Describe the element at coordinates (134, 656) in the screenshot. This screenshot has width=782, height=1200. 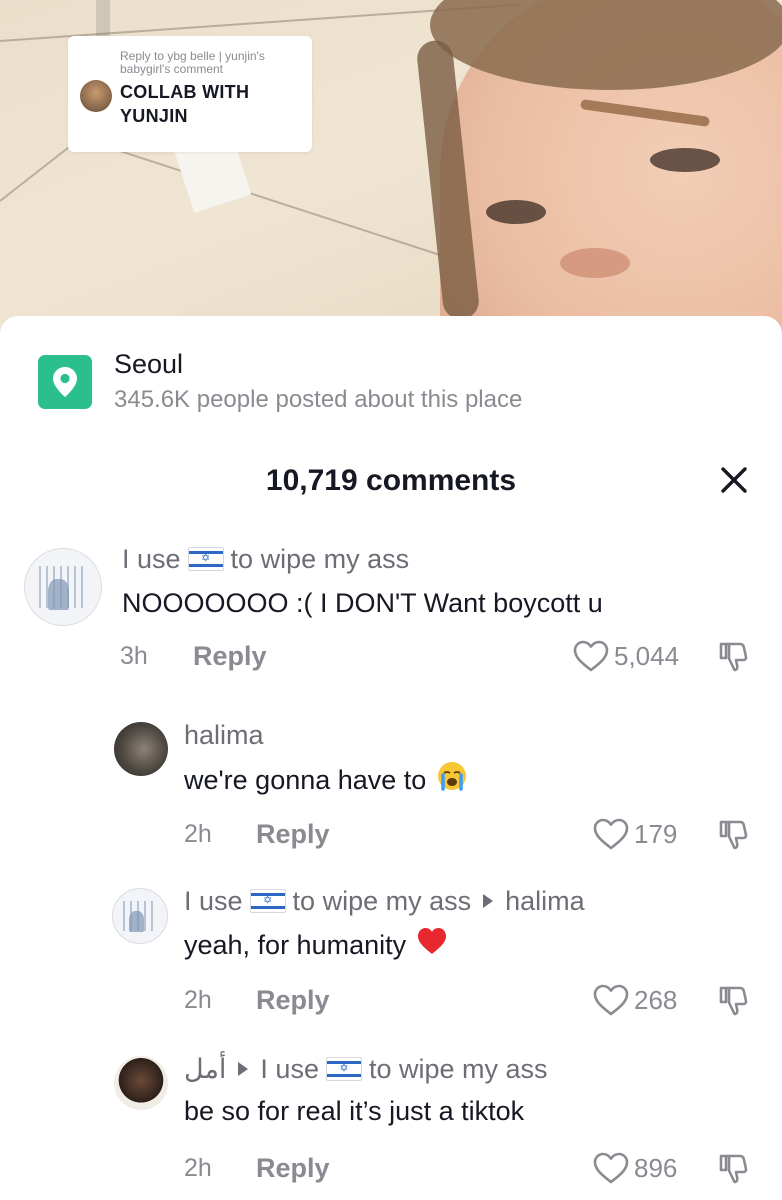
I see `comment-time: 3h` at that location.